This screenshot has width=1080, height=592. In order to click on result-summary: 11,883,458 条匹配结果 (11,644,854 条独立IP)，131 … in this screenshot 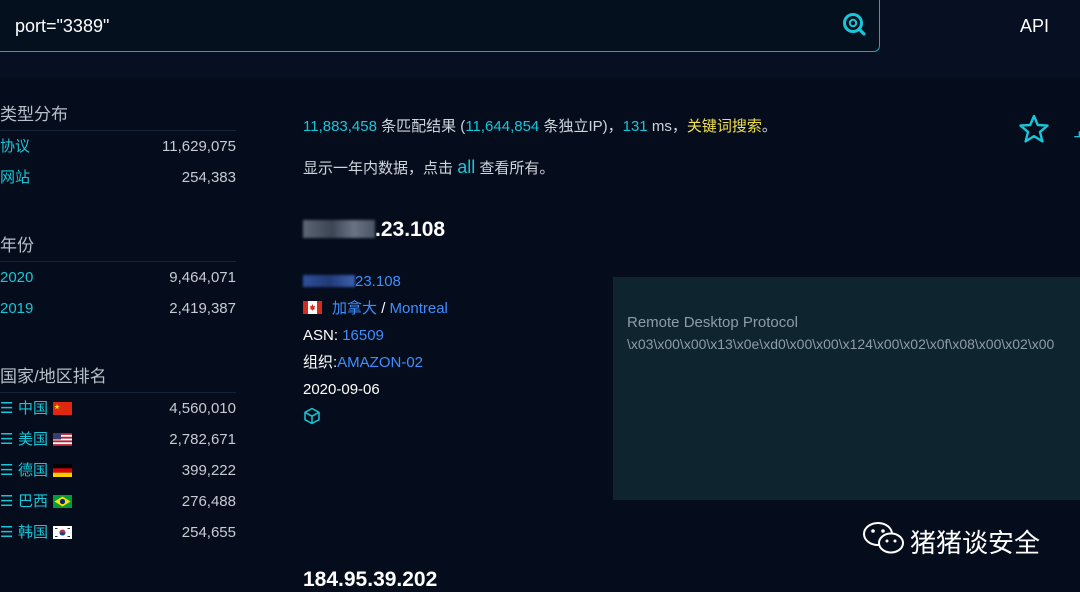, I will do `click(540, 125)`.